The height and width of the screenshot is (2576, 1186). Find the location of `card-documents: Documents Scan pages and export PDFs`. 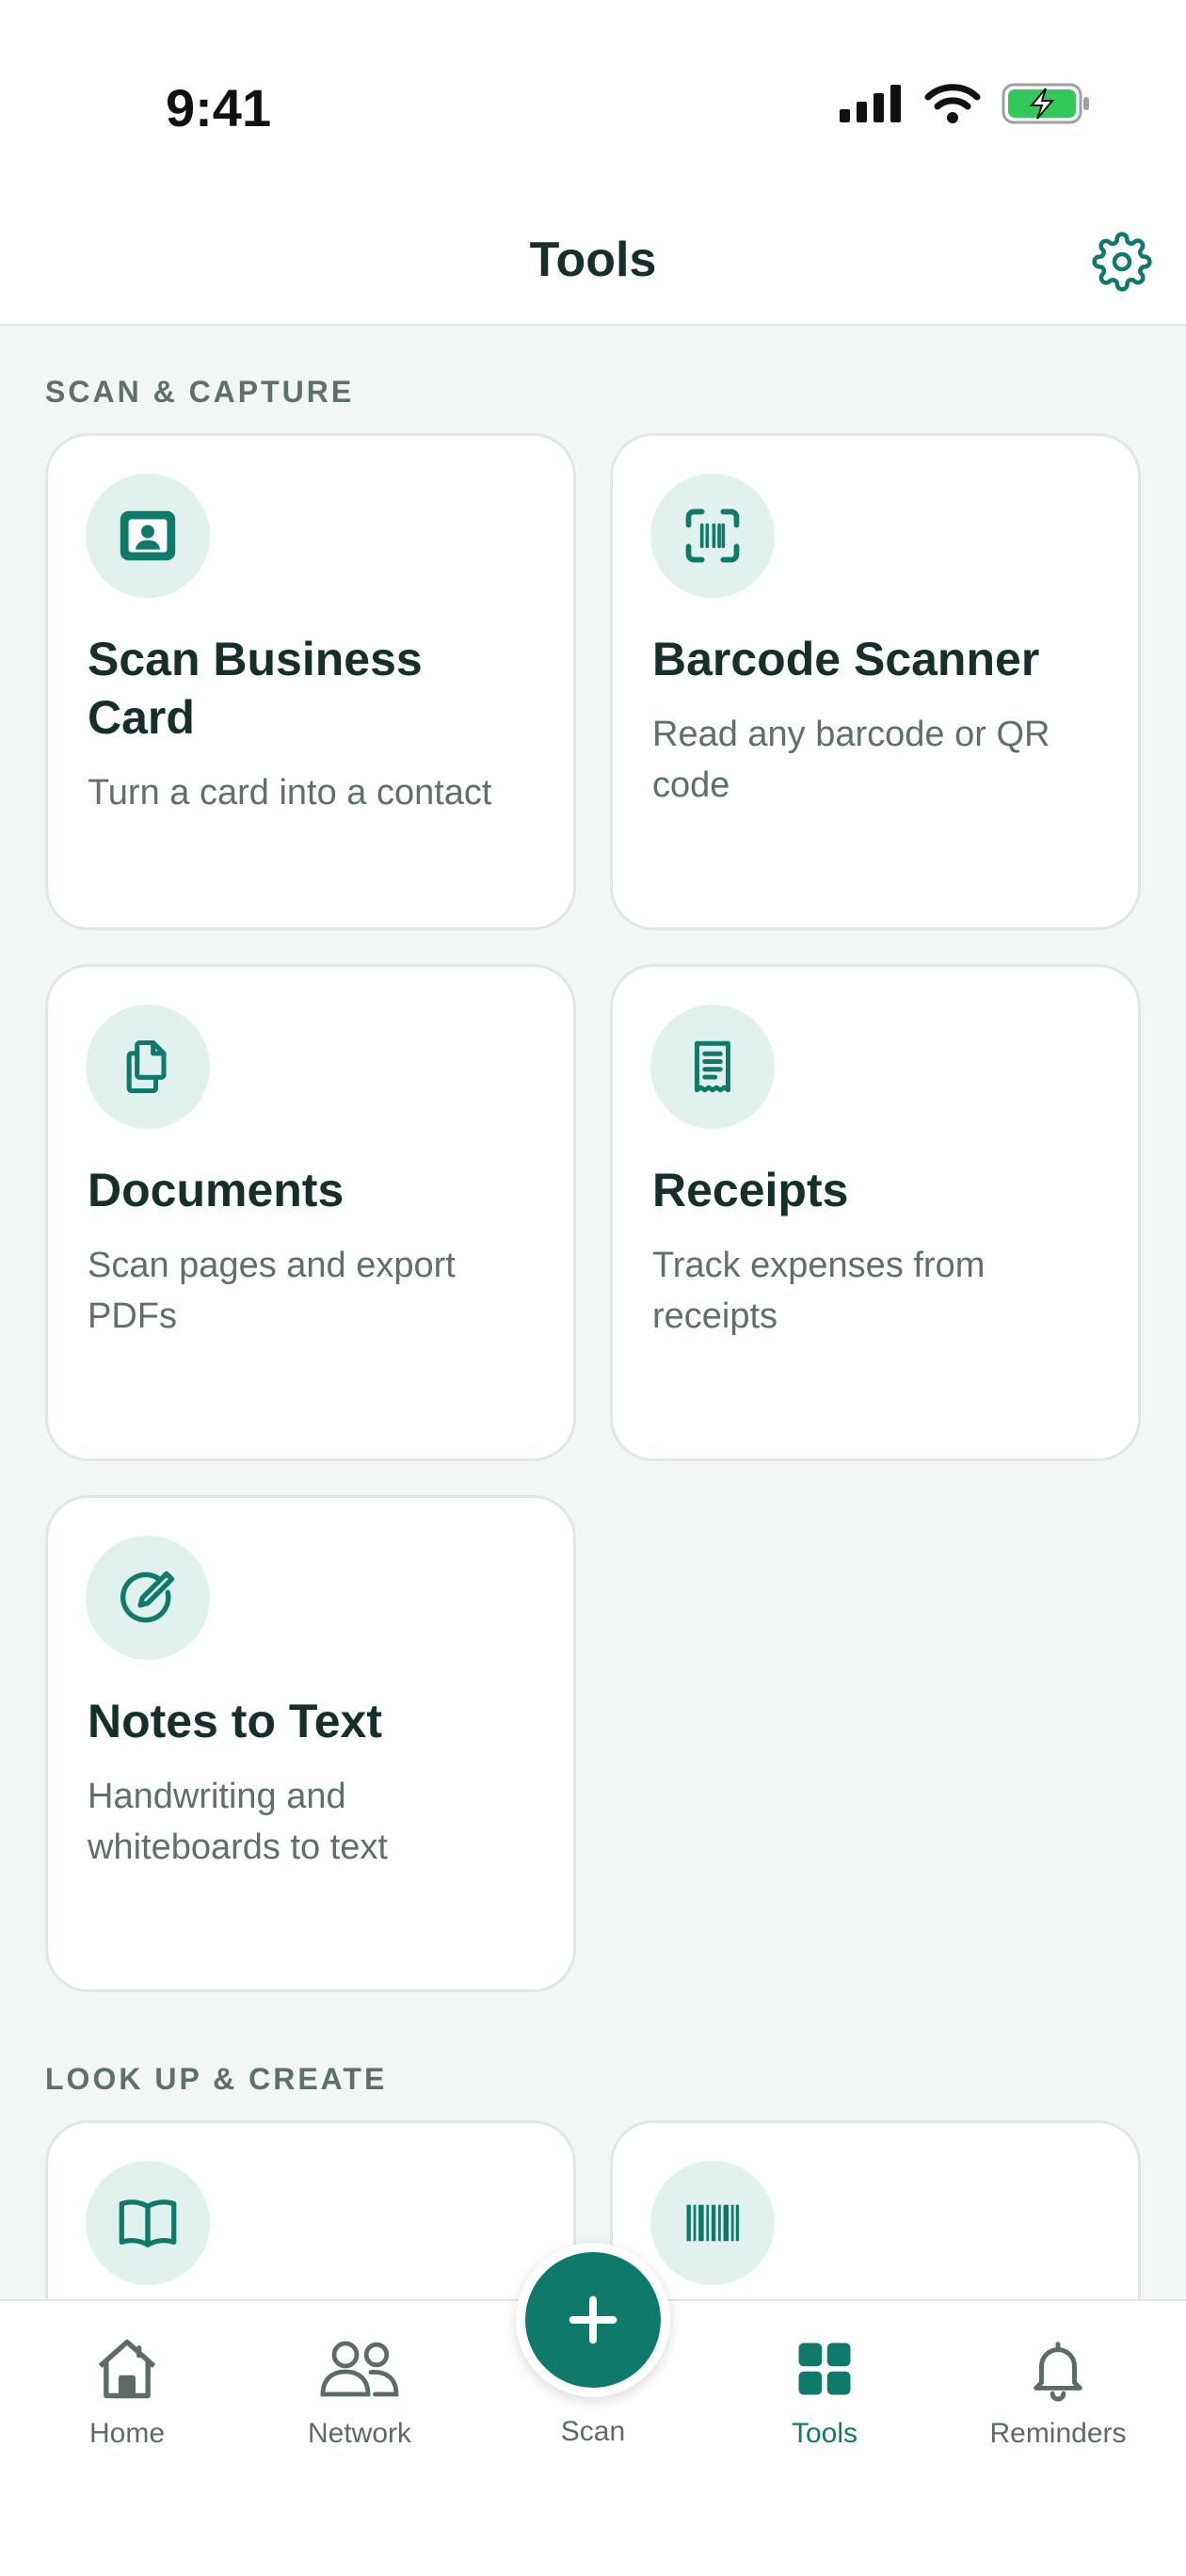

card-documents: Documents Scan pages and export PDFs is located at coordinates (310, 1212).